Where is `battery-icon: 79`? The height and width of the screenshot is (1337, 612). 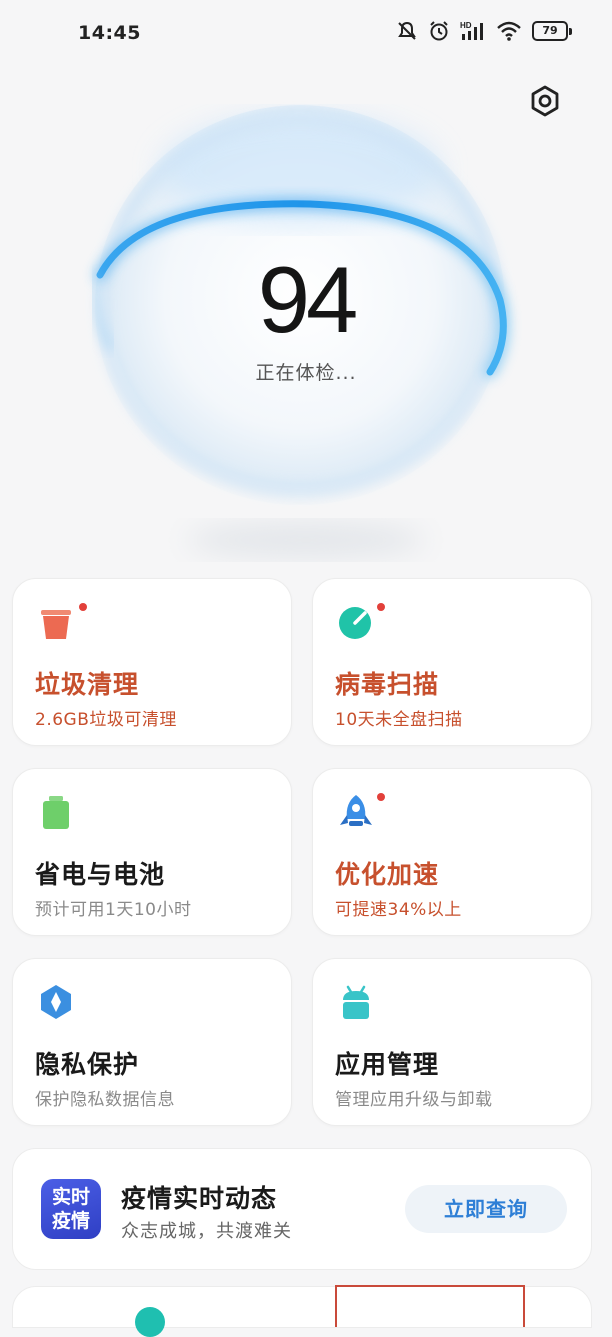 battery-icon: 79 is located at coordinates (552, 31).